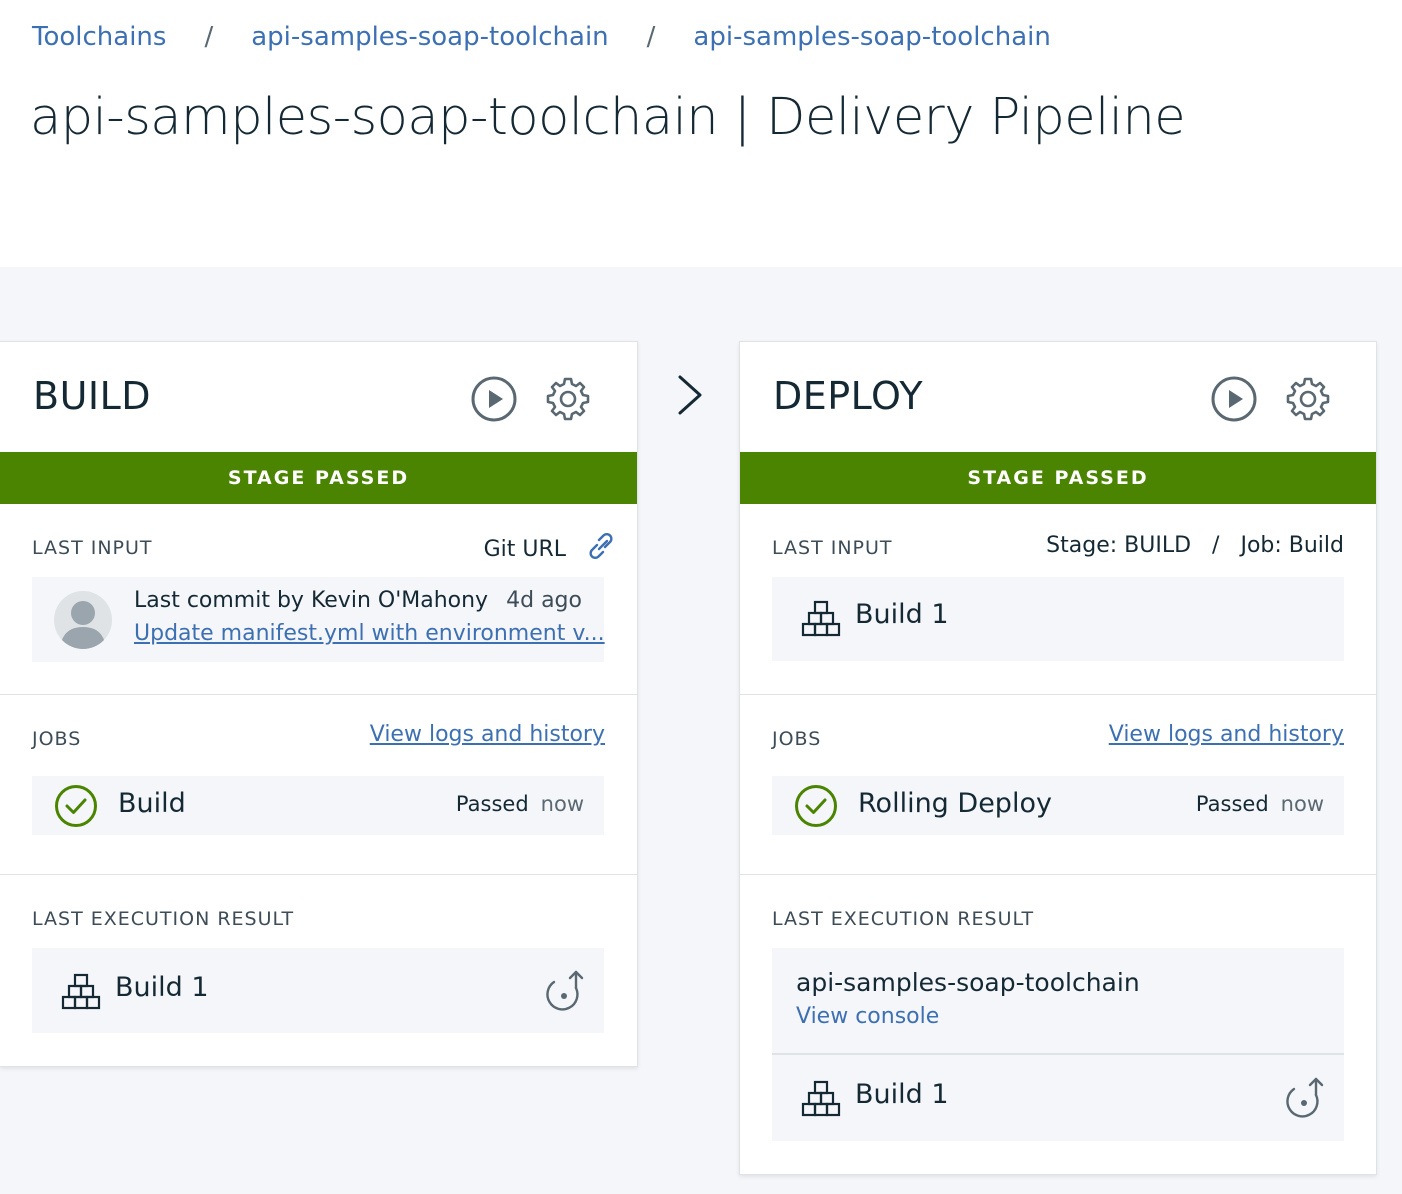  What do you see at coordinates (968, 982) in the screenshot?
I see `app-name: api-samples-soap-toolchain` at bounding box center [968, 982].